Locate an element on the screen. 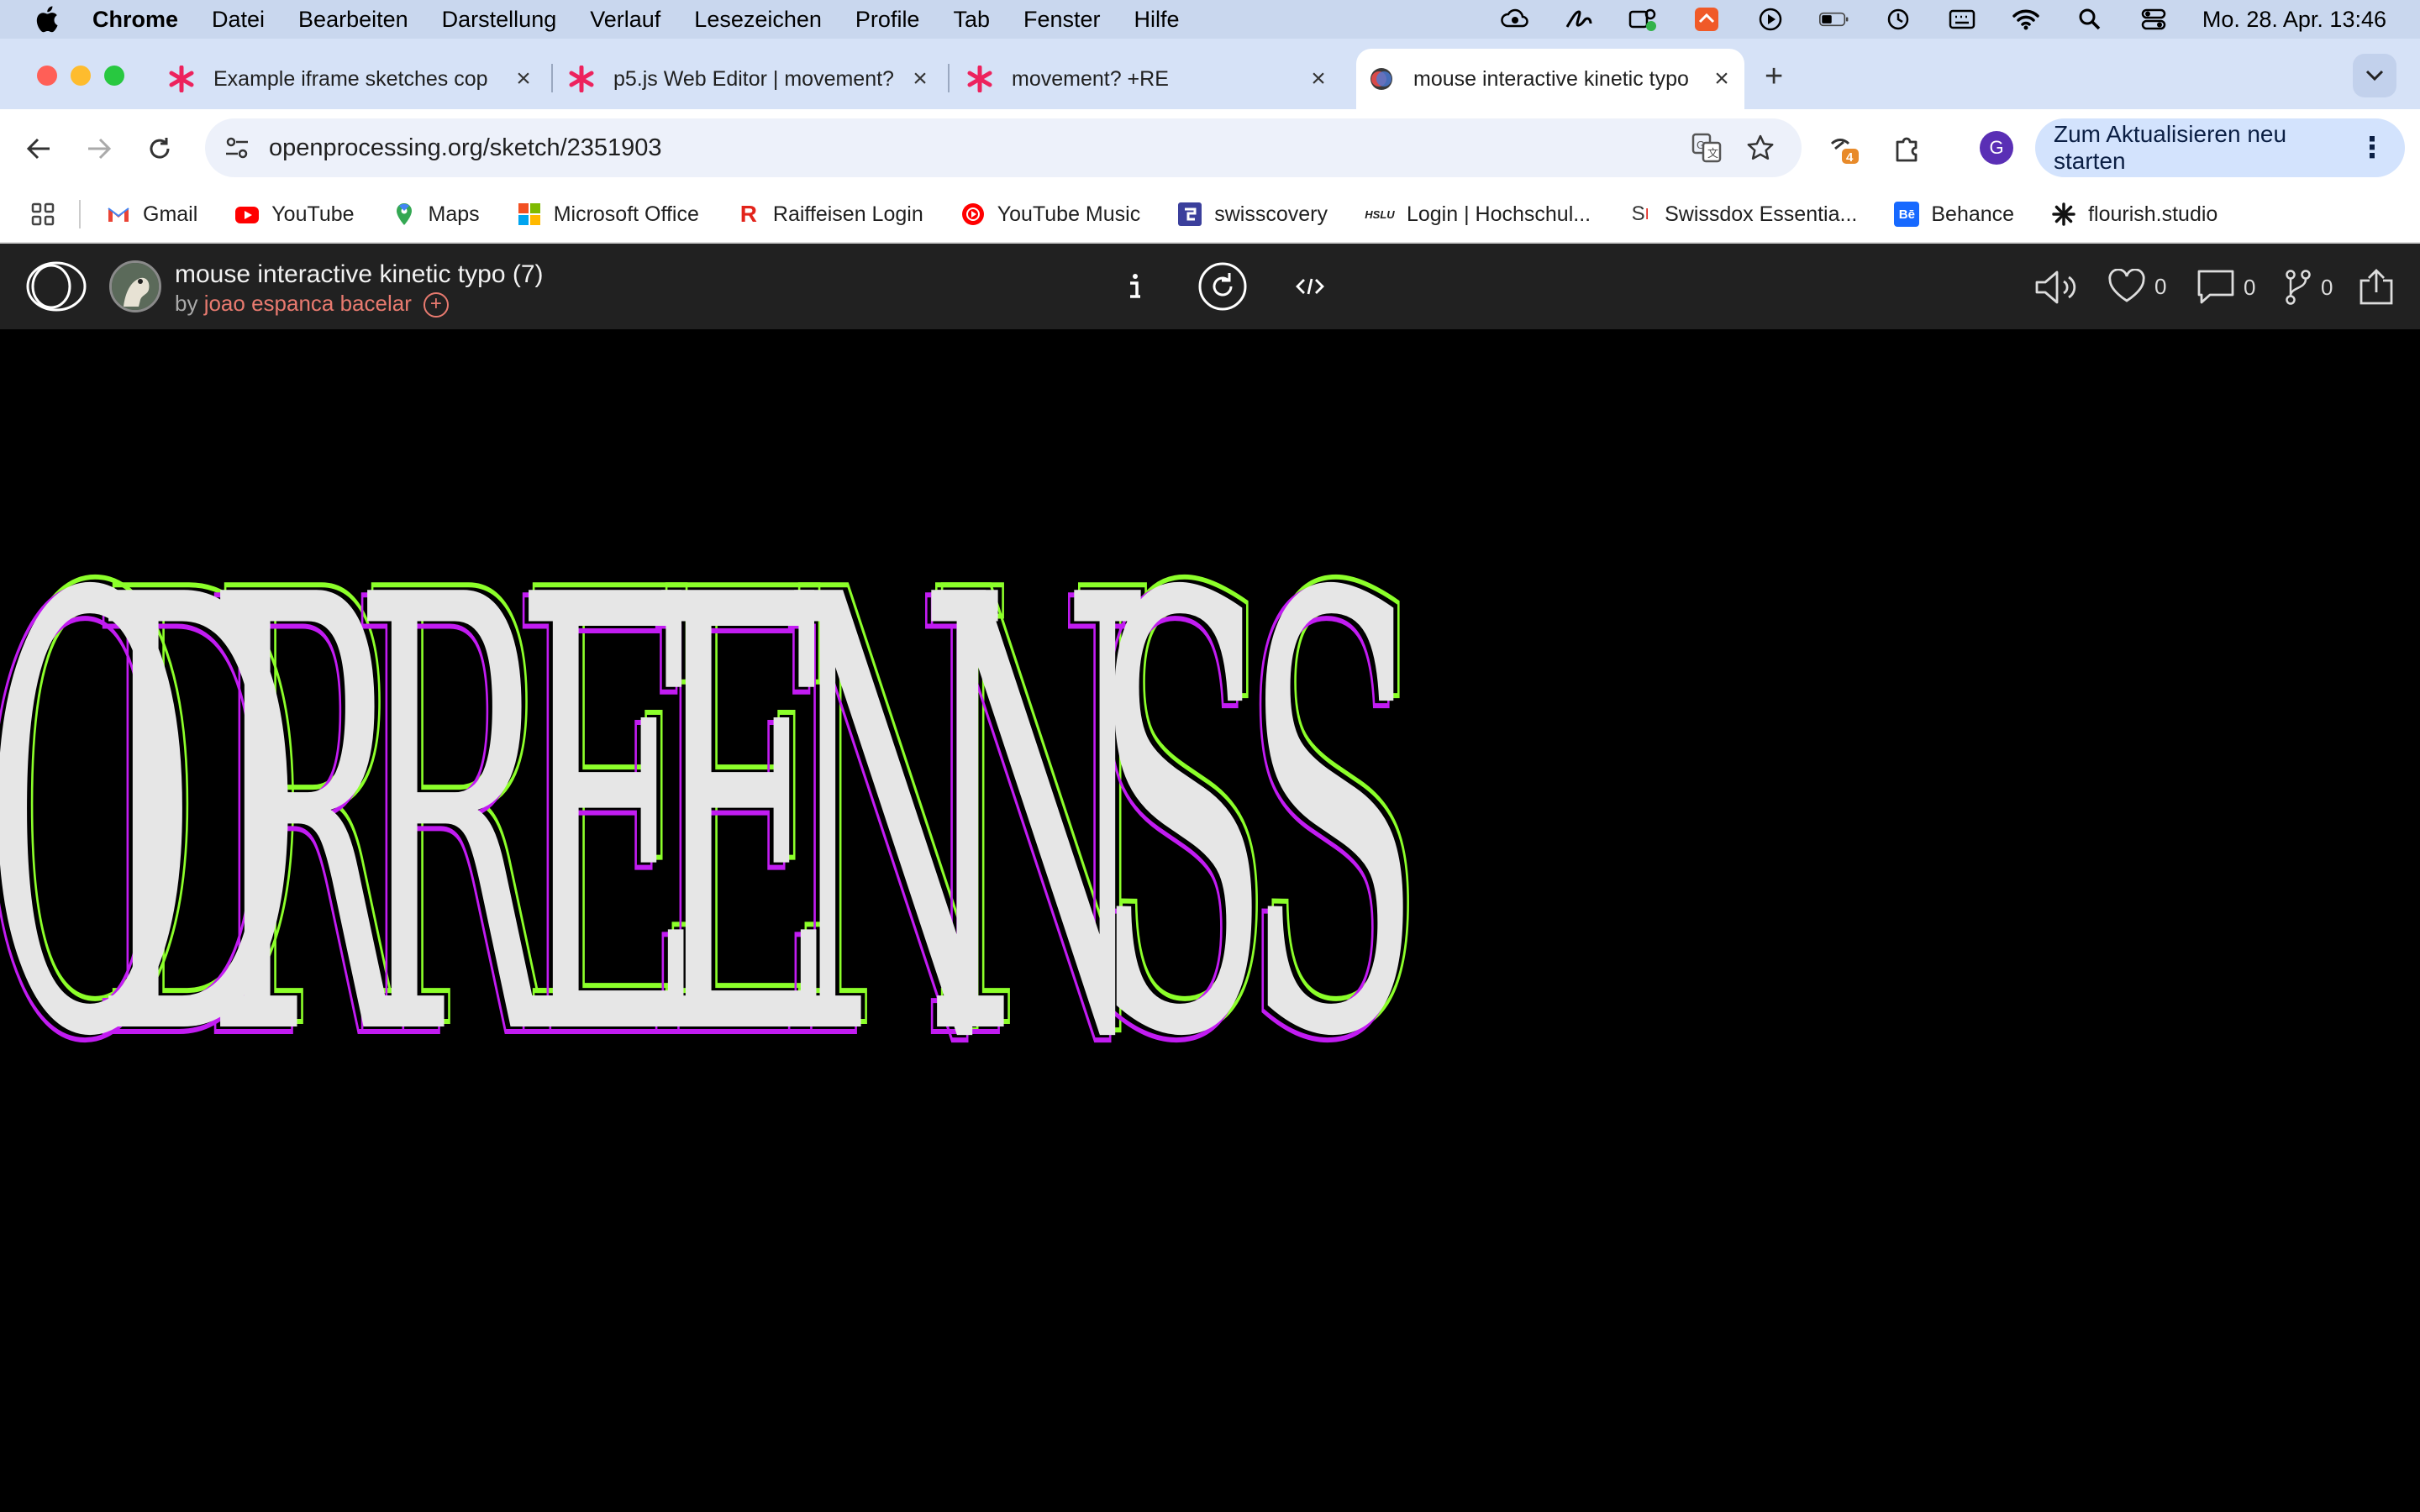  speaker-icon is located at coordinates (2055, 287).